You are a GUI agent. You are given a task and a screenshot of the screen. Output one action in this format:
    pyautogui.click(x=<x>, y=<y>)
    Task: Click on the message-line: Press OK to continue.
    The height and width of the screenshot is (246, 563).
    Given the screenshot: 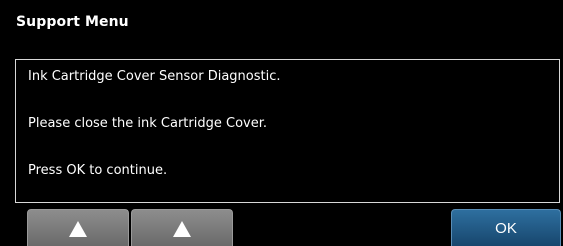 What is the action you would take?
    pyautogui.click(x=98, y=170)
    